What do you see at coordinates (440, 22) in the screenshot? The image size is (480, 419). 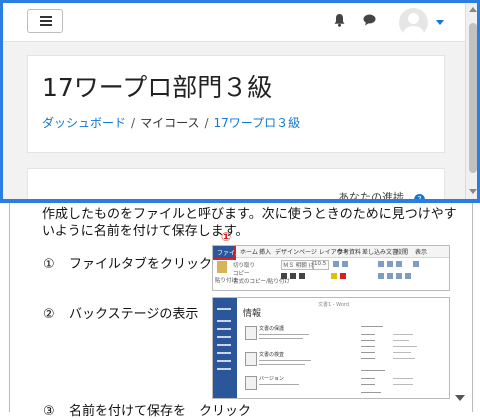 I see `caret-down-icon` at bounding box center [440, 22].